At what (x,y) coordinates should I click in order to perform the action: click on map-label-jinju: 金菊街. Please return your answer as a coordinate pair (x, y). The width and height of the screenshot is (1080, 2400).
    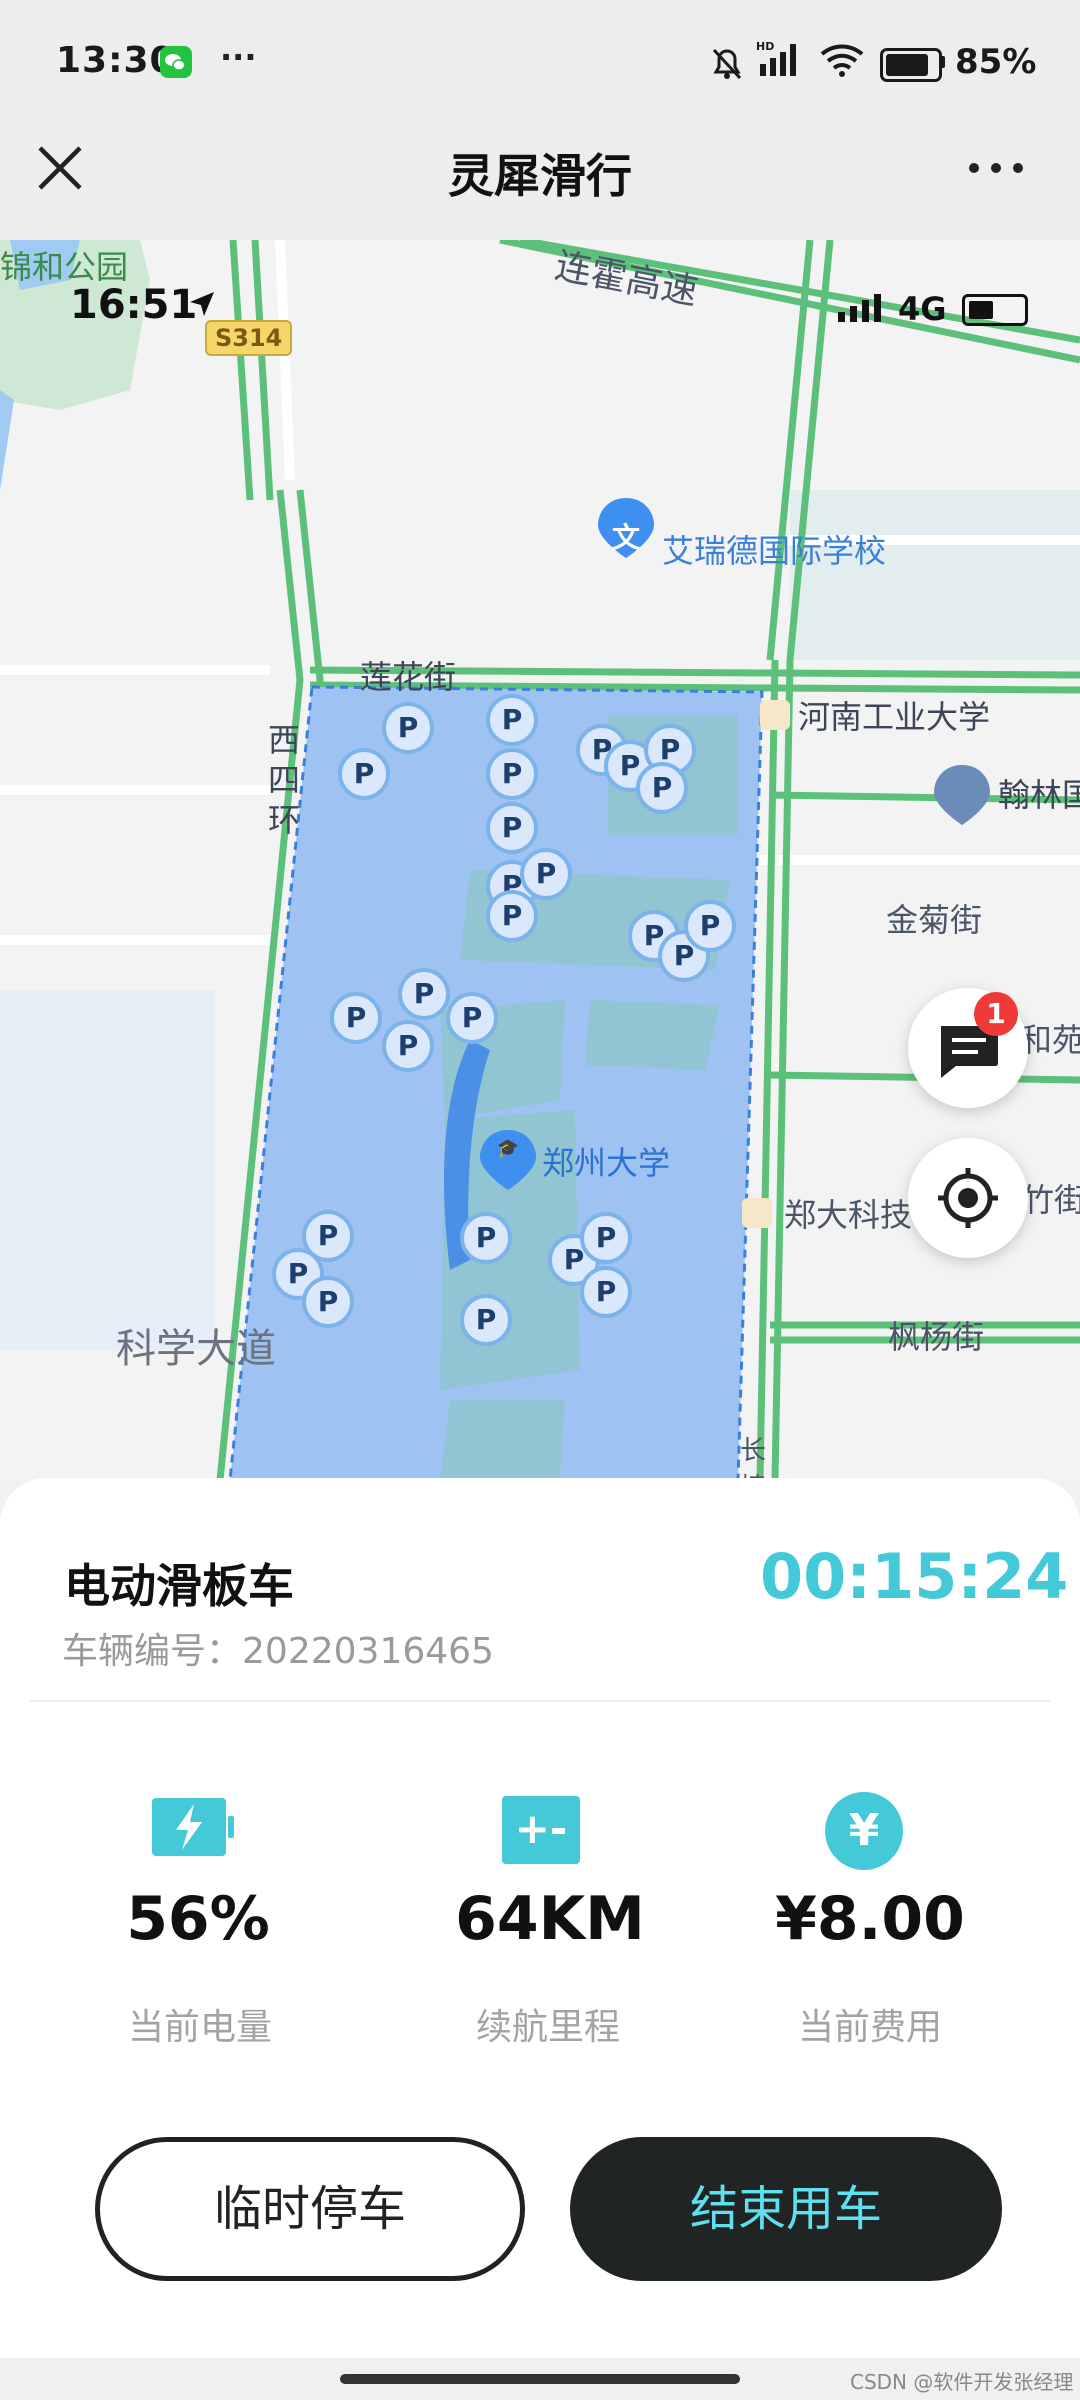
    Looking at the image, I should click on (934, 920).